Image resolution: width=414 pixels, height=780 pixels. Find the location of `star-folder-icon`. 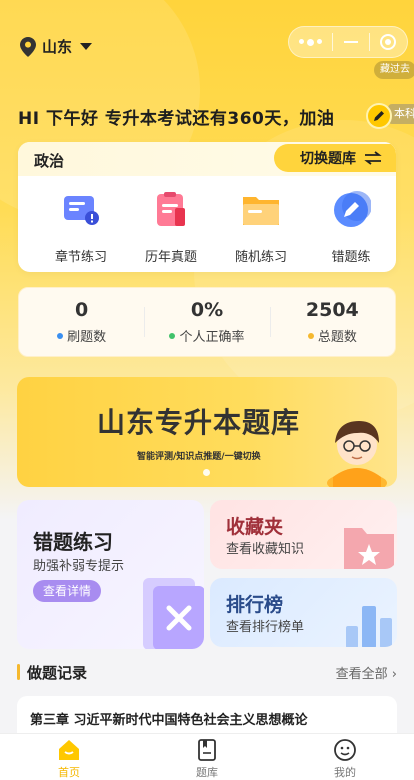

star-folder-icon is located at coordinates (369, 548).